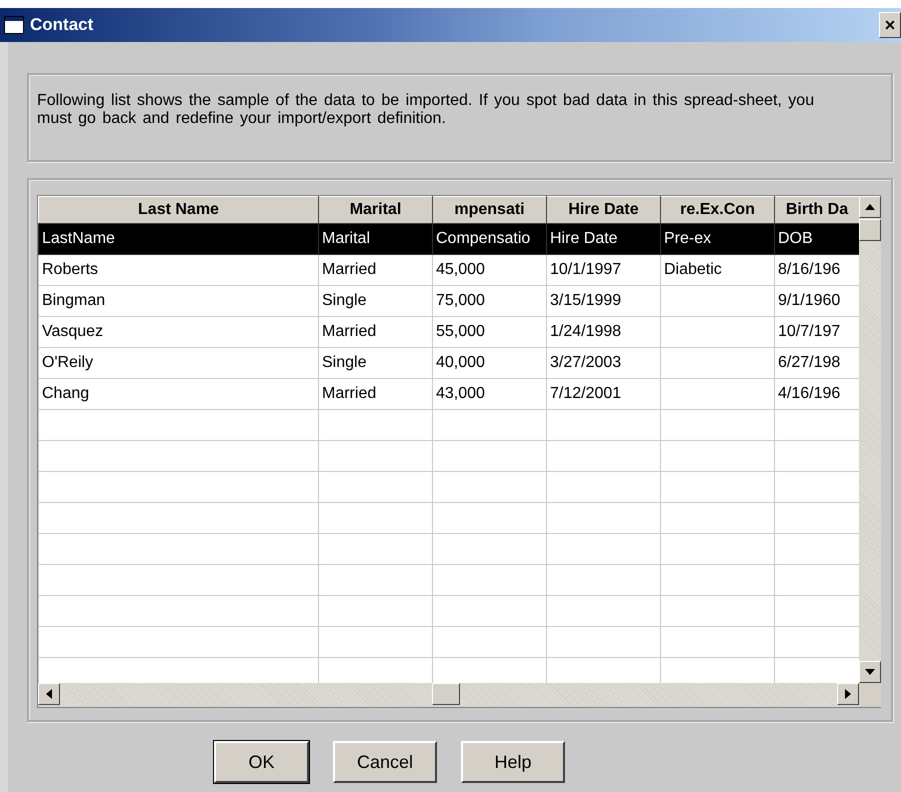  I want to click on scroll-down-button, so click(870, 672).